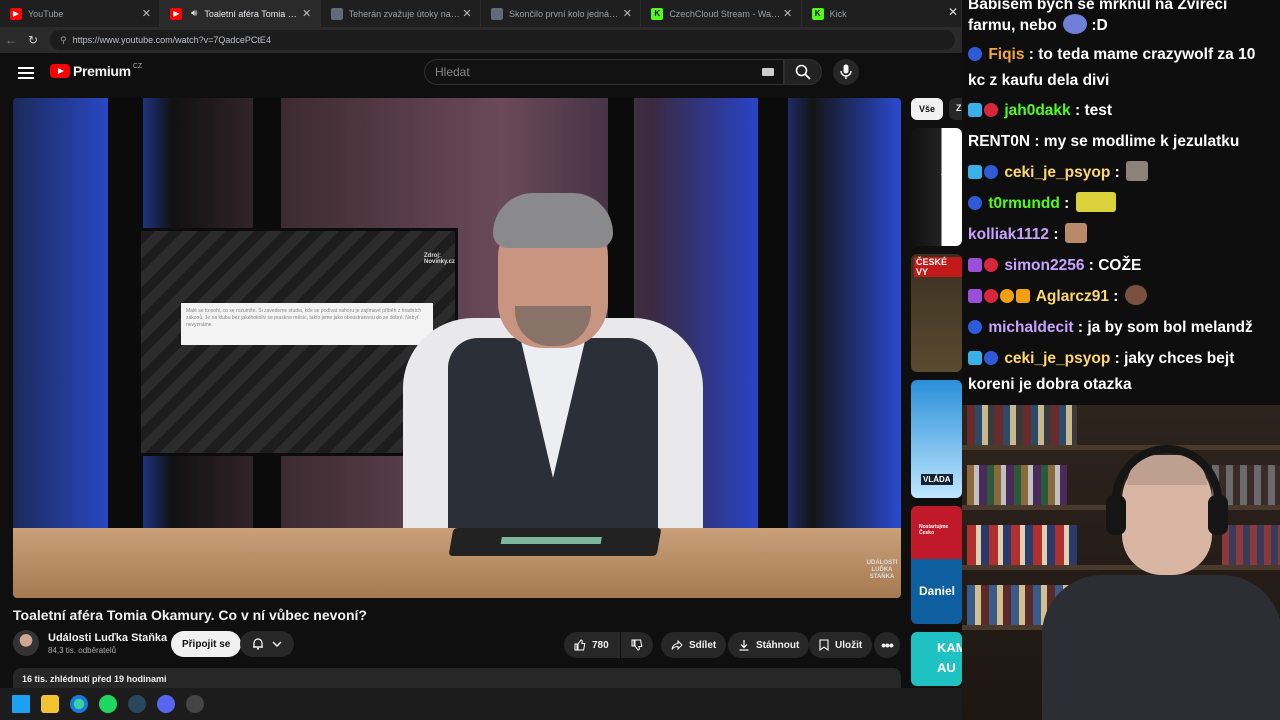  Describe the element at coordinates (604, 72) in the screenshot. I see `search-input: Hledat` at that location.